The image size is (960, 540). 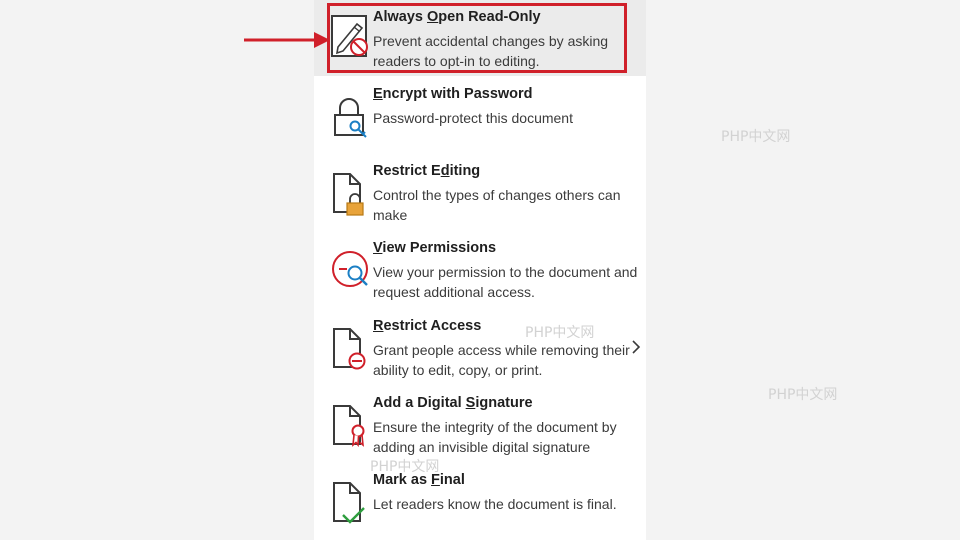 What do you see at coordinates (349, 503) in the screenshot?
I see `document-checkmark-icon` at bounding box center [349, 503].